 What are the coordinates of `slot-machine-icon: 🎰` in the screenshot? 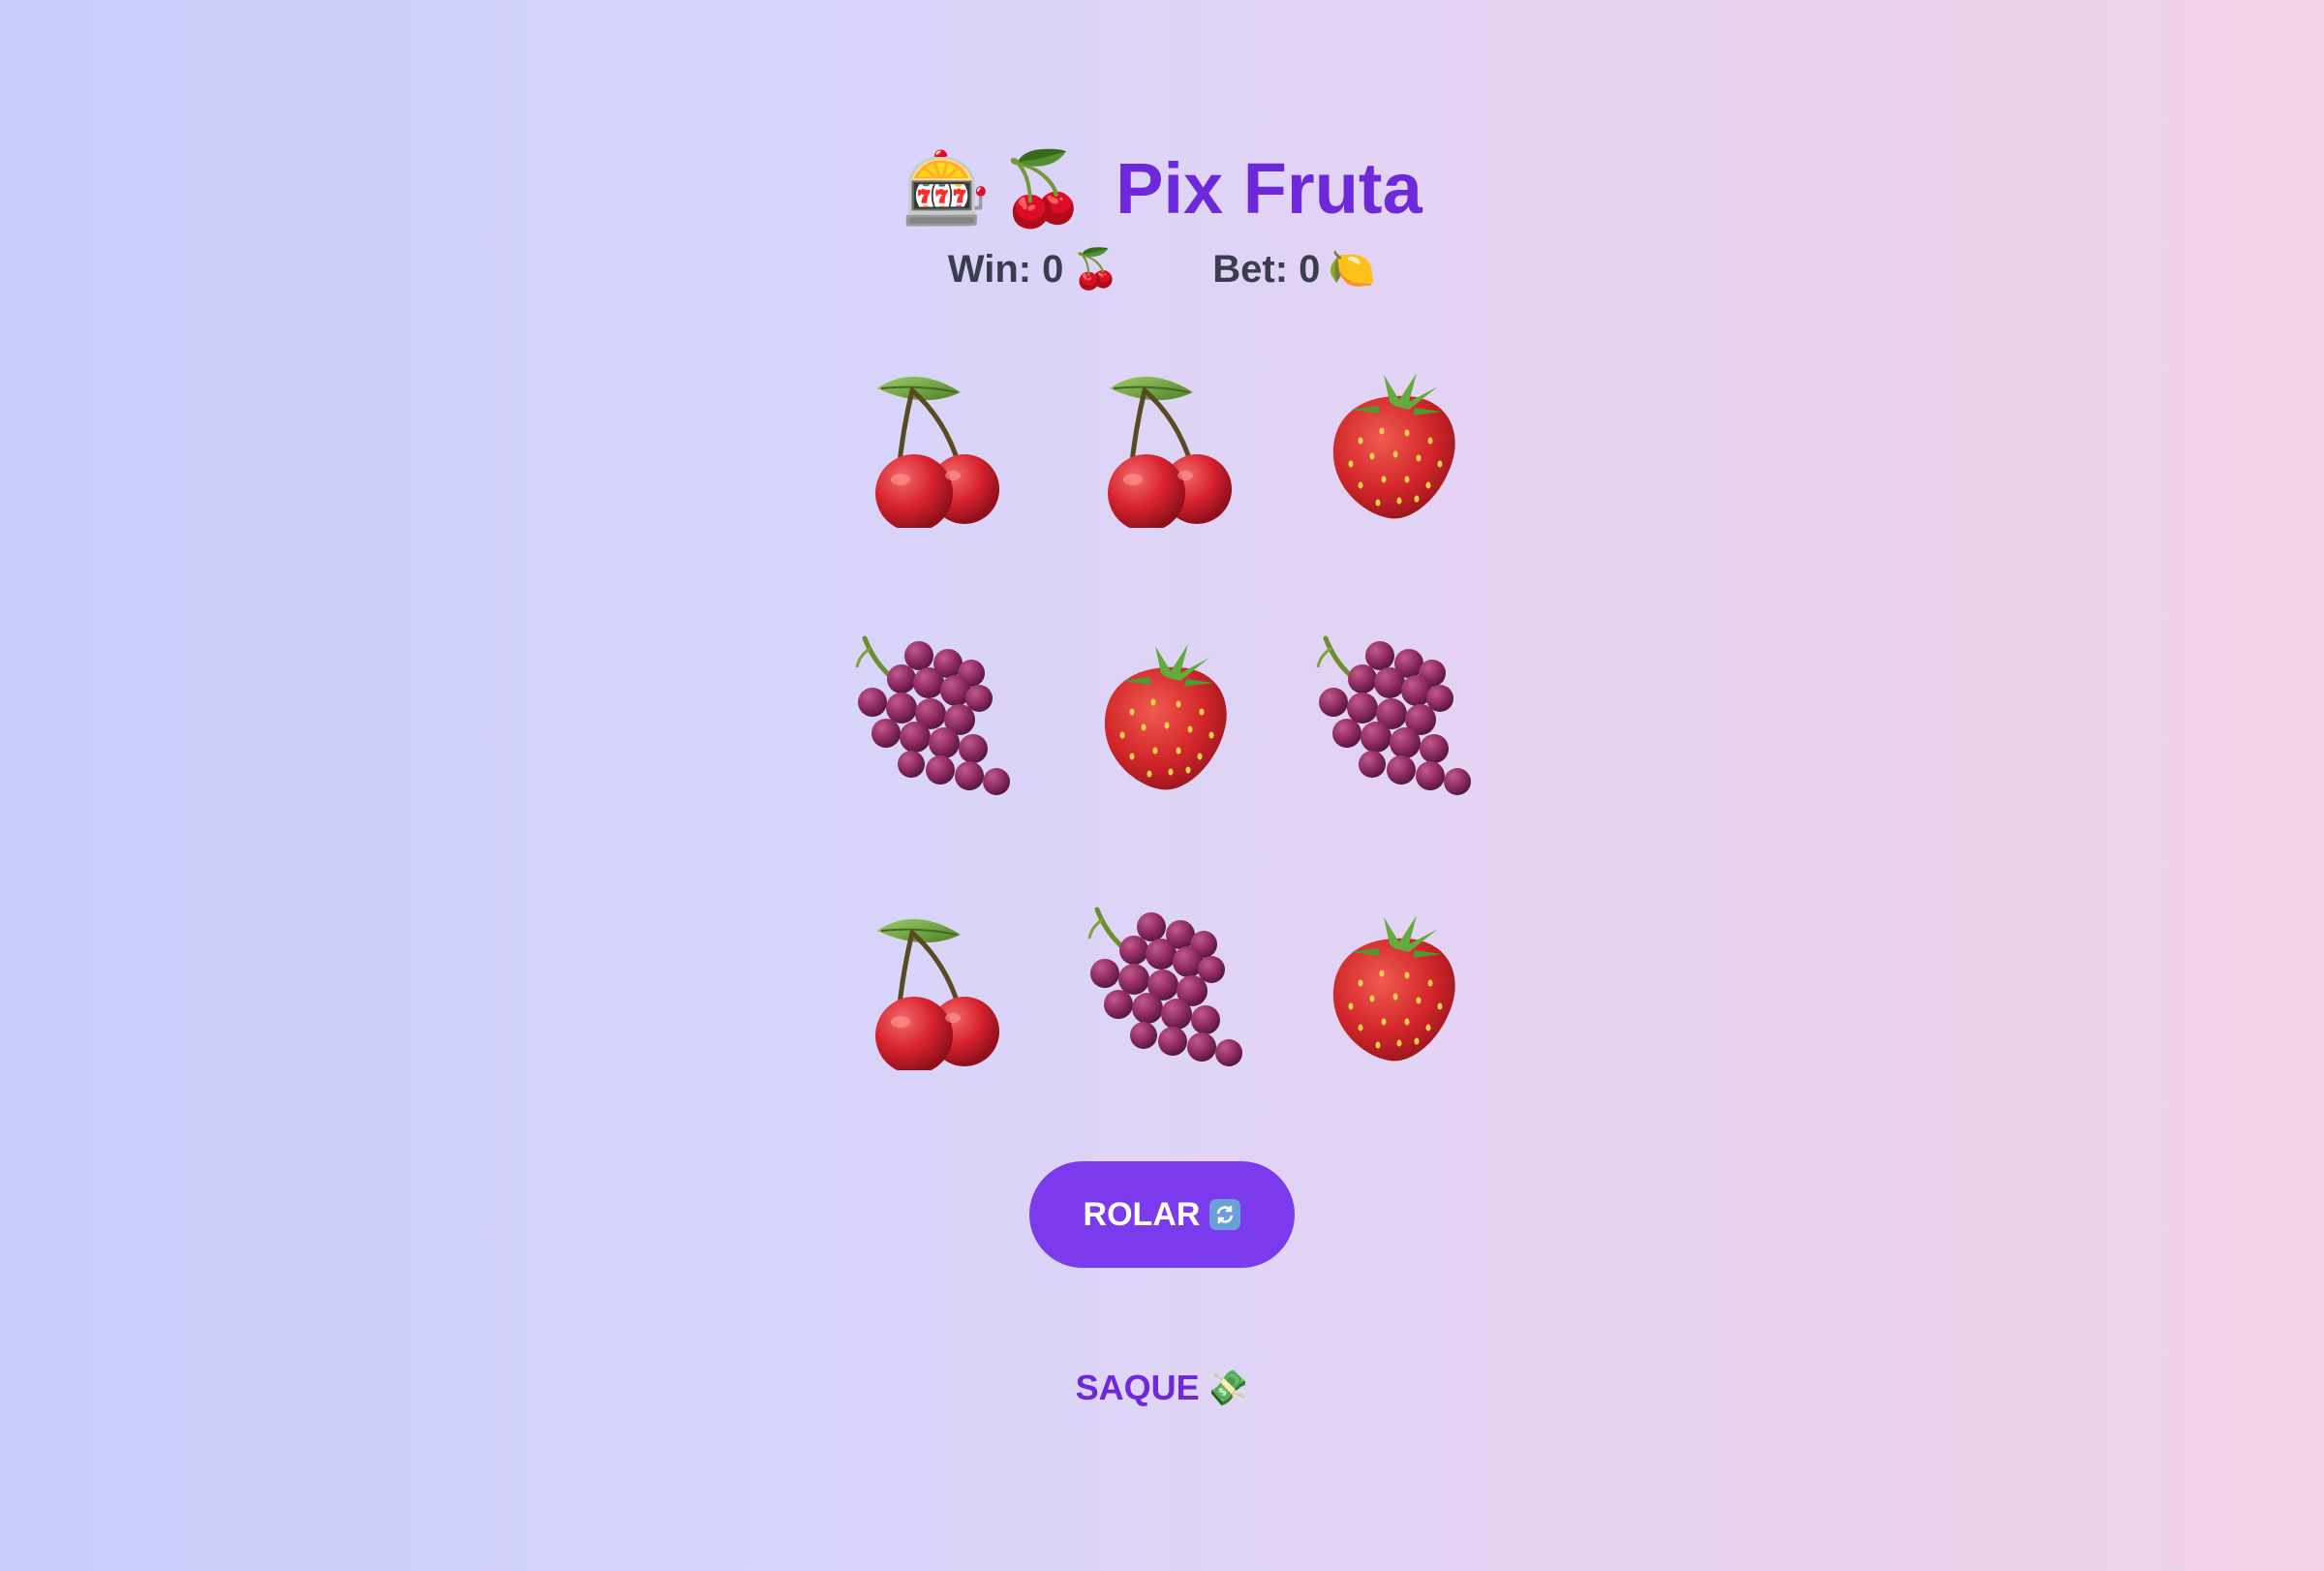 It's located at (947, 189).